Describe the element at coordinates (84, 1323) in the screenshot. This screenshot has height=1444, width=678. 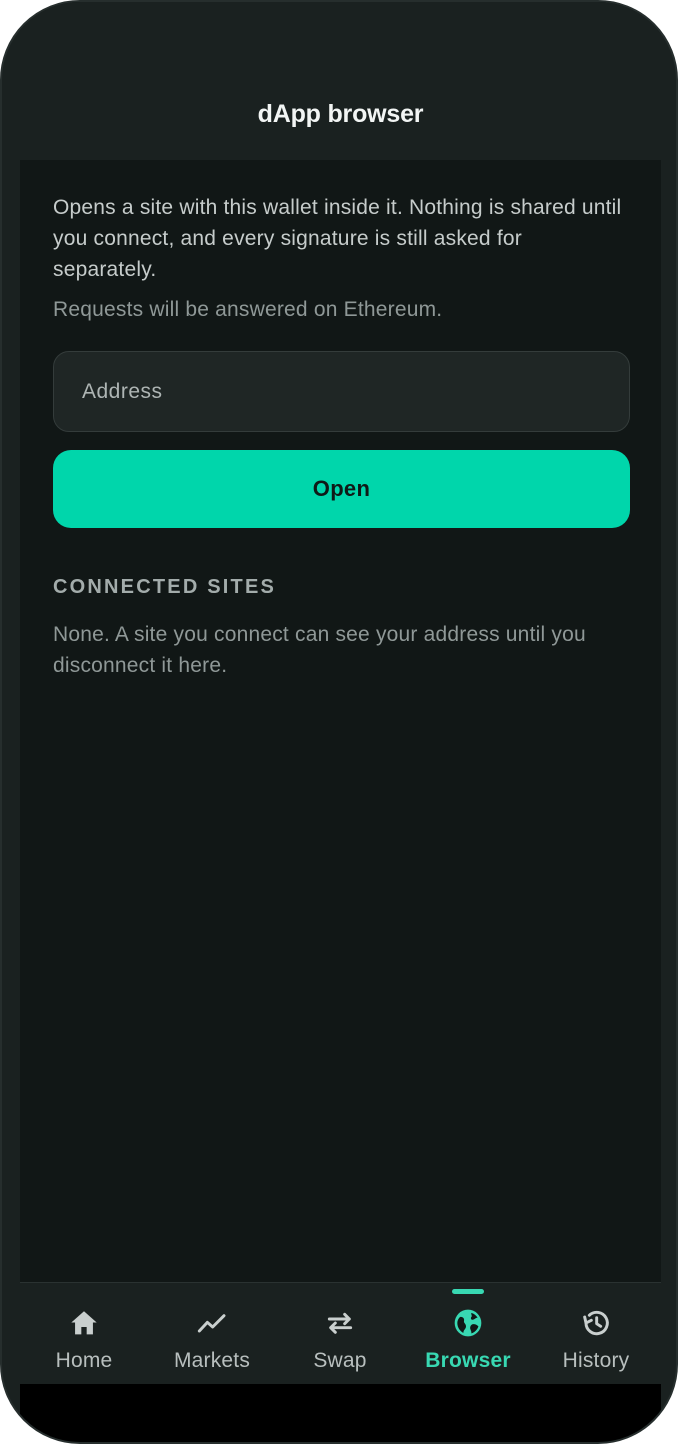
I see `home-icon` at that location.